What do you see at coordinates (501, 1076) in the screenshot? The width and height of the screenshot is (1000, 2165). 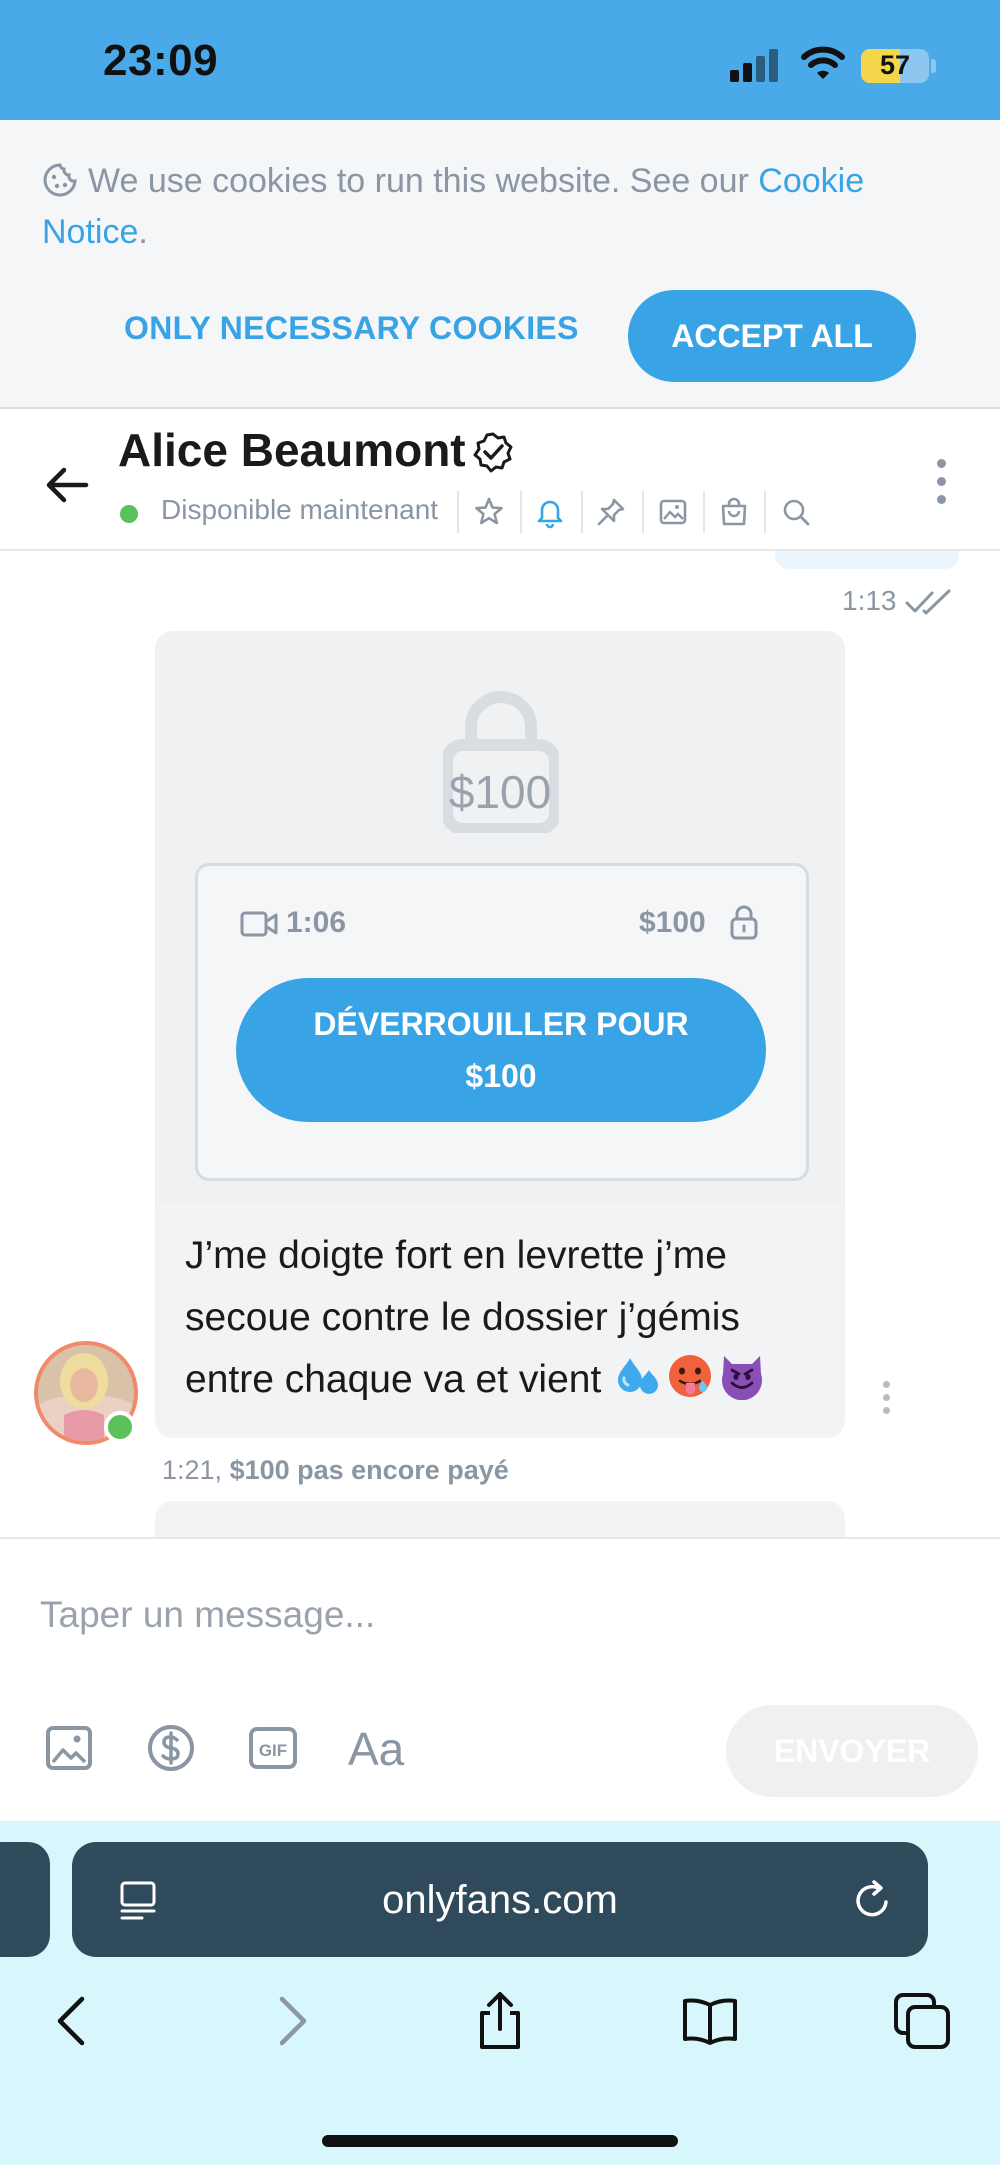 I see `unlock-label-line2: $100` at bounding box center [501, 1076].